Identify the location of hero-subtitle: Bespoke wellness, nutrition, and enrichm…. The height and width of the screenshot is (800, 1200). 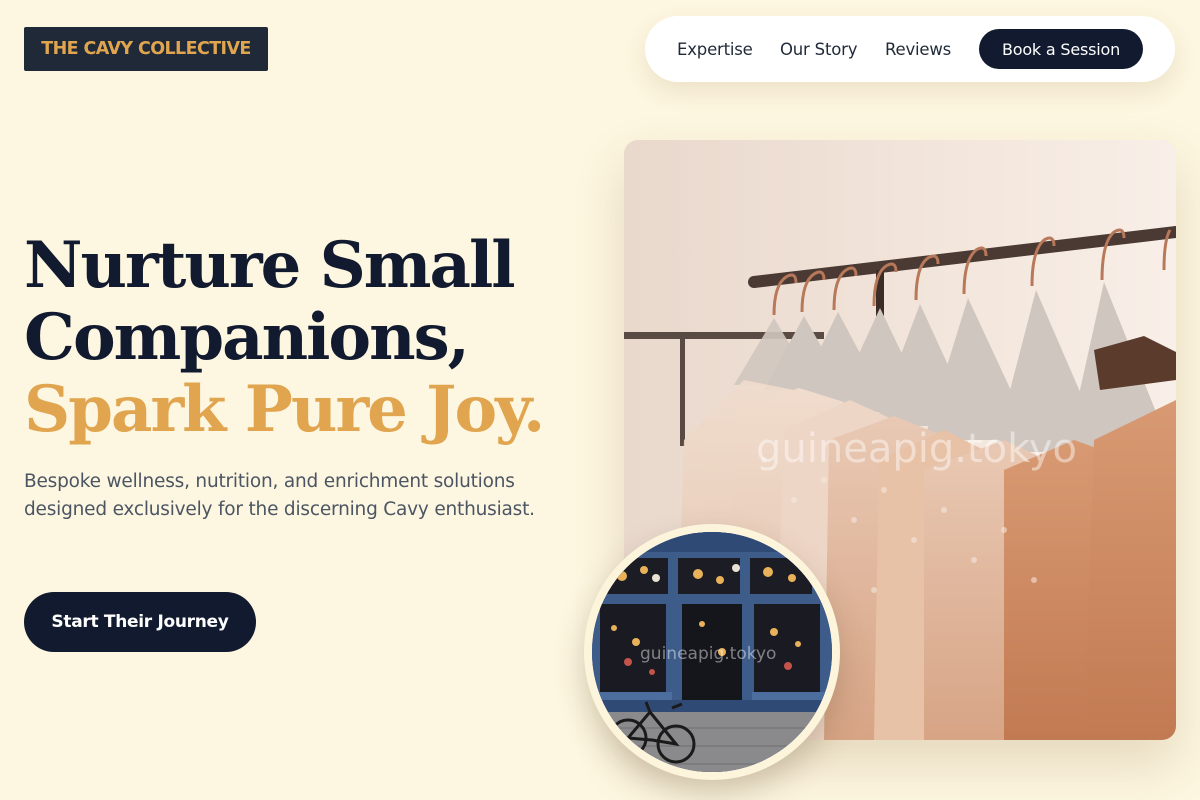
(279, 495).